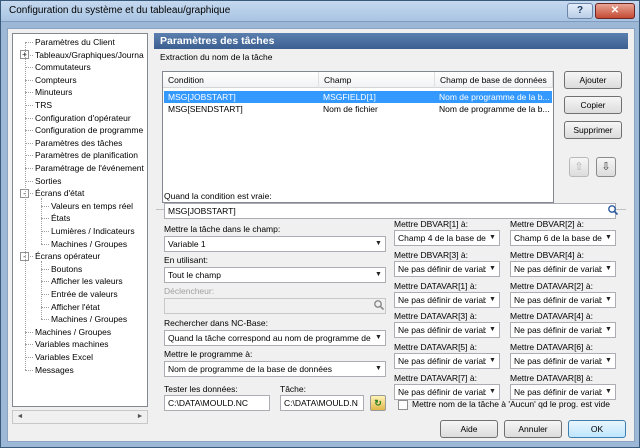 This screenshot has width=640, height=448. Describe the element at coordinates (579, 167) in the screenshot. I see `move-up-icon: ⇧` at that location.